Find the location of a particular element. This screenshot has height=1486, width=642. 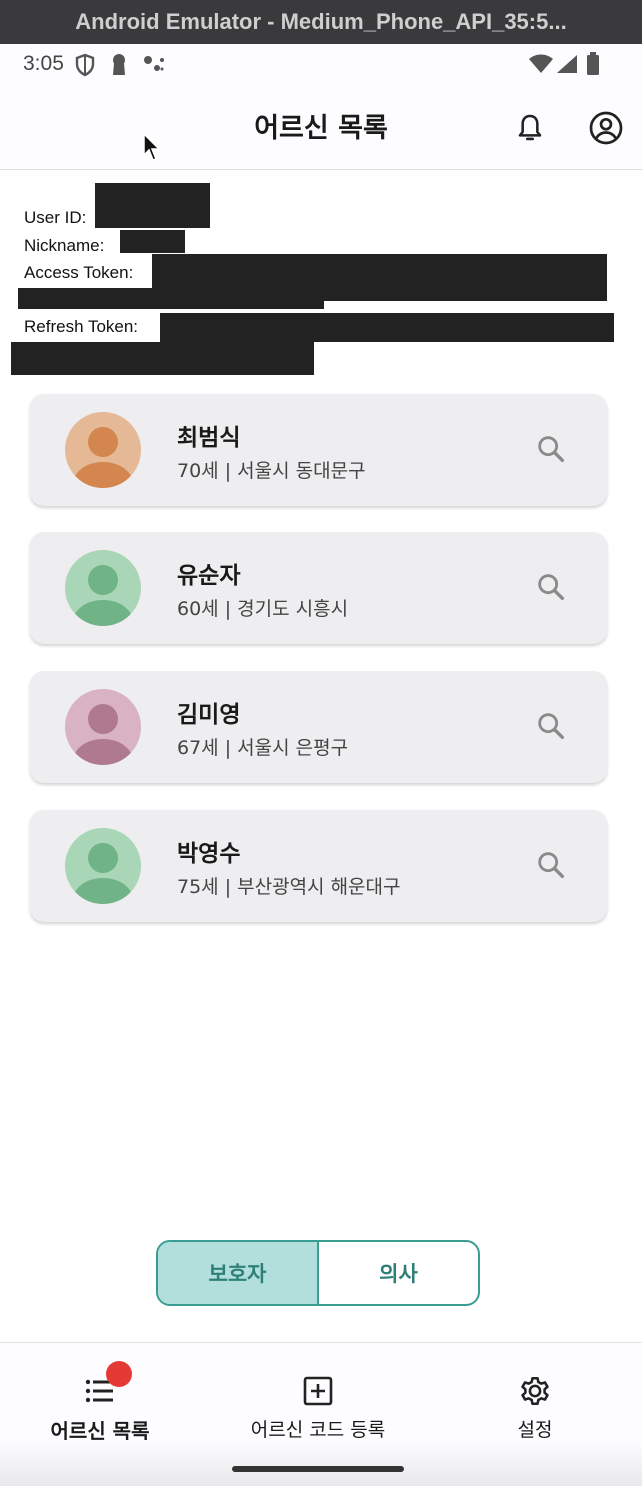

account-circle-icon is located at coordinates (606, 128).